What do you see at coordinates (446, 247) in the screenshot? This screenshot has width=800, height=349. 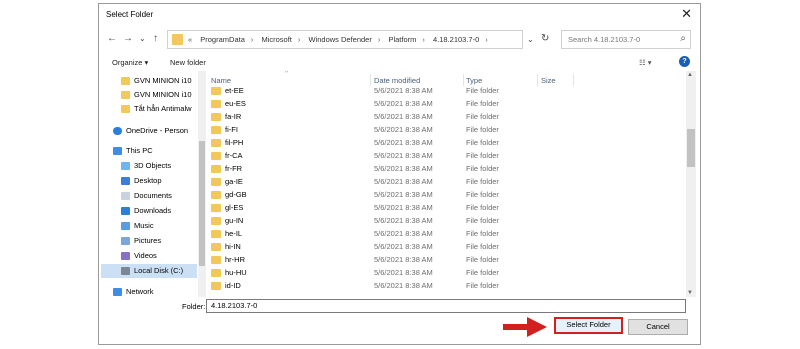 I see `table-row: hi-IN 5/6/2021 8:38 AM File folder` at bounding box center [446, 247].